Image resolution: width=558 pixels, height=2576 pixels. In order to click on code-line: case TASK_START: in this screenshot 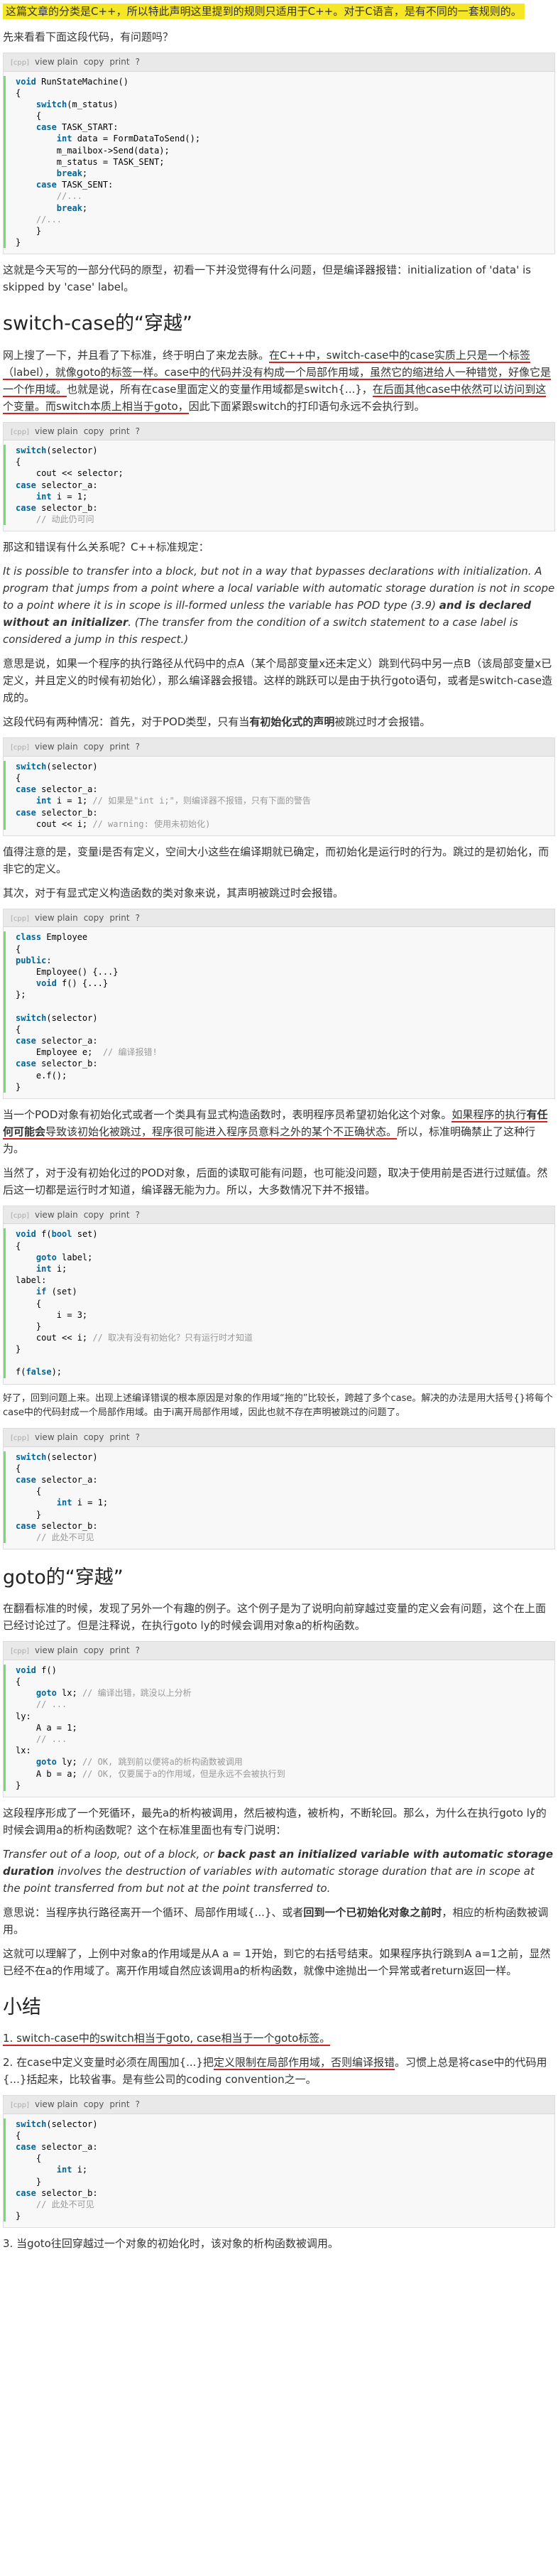, I will do `click(279, 127)`.